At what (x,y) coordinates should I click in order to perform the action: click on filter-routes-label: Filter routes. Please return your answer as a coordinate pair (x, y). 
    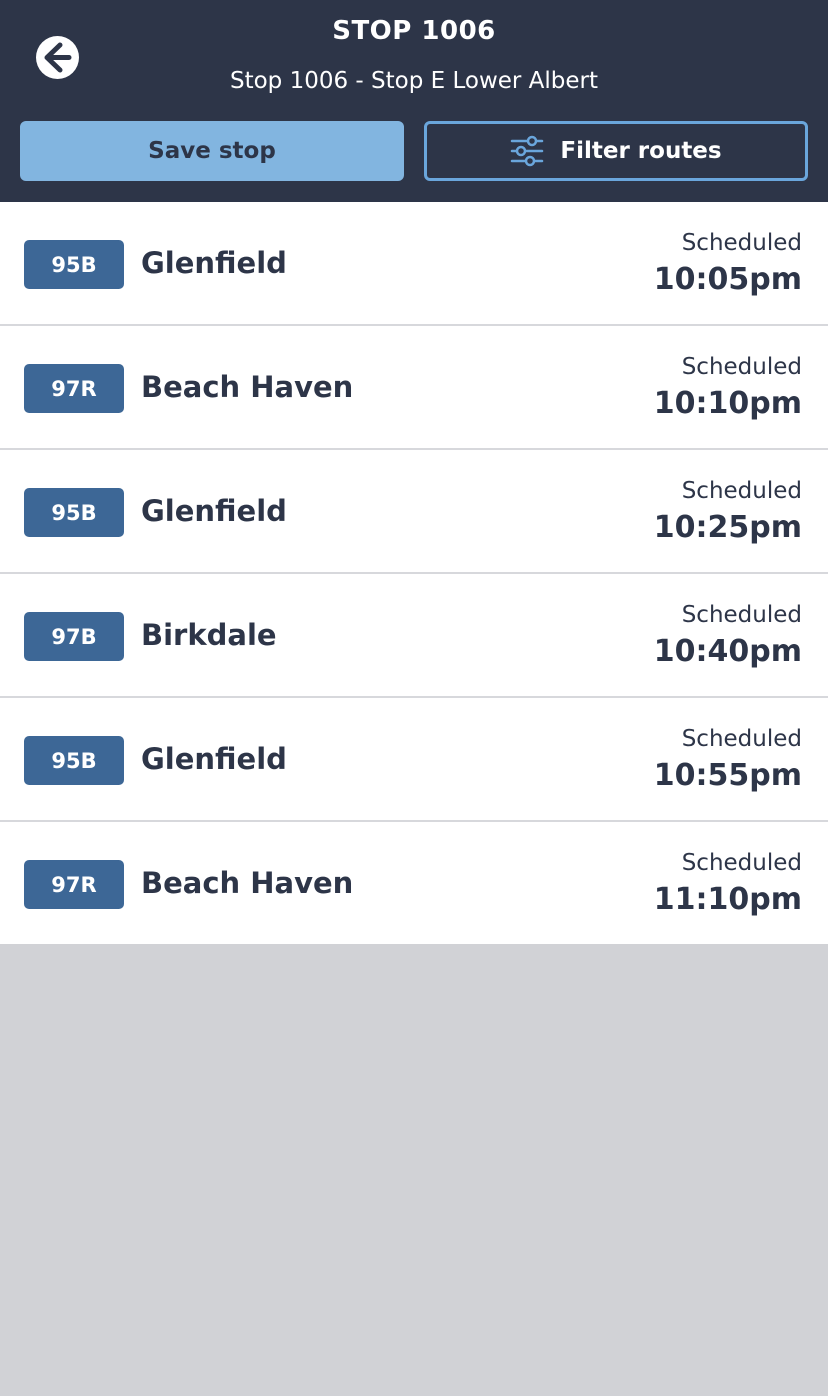
    Looking at the image, I should click on (641, 151).